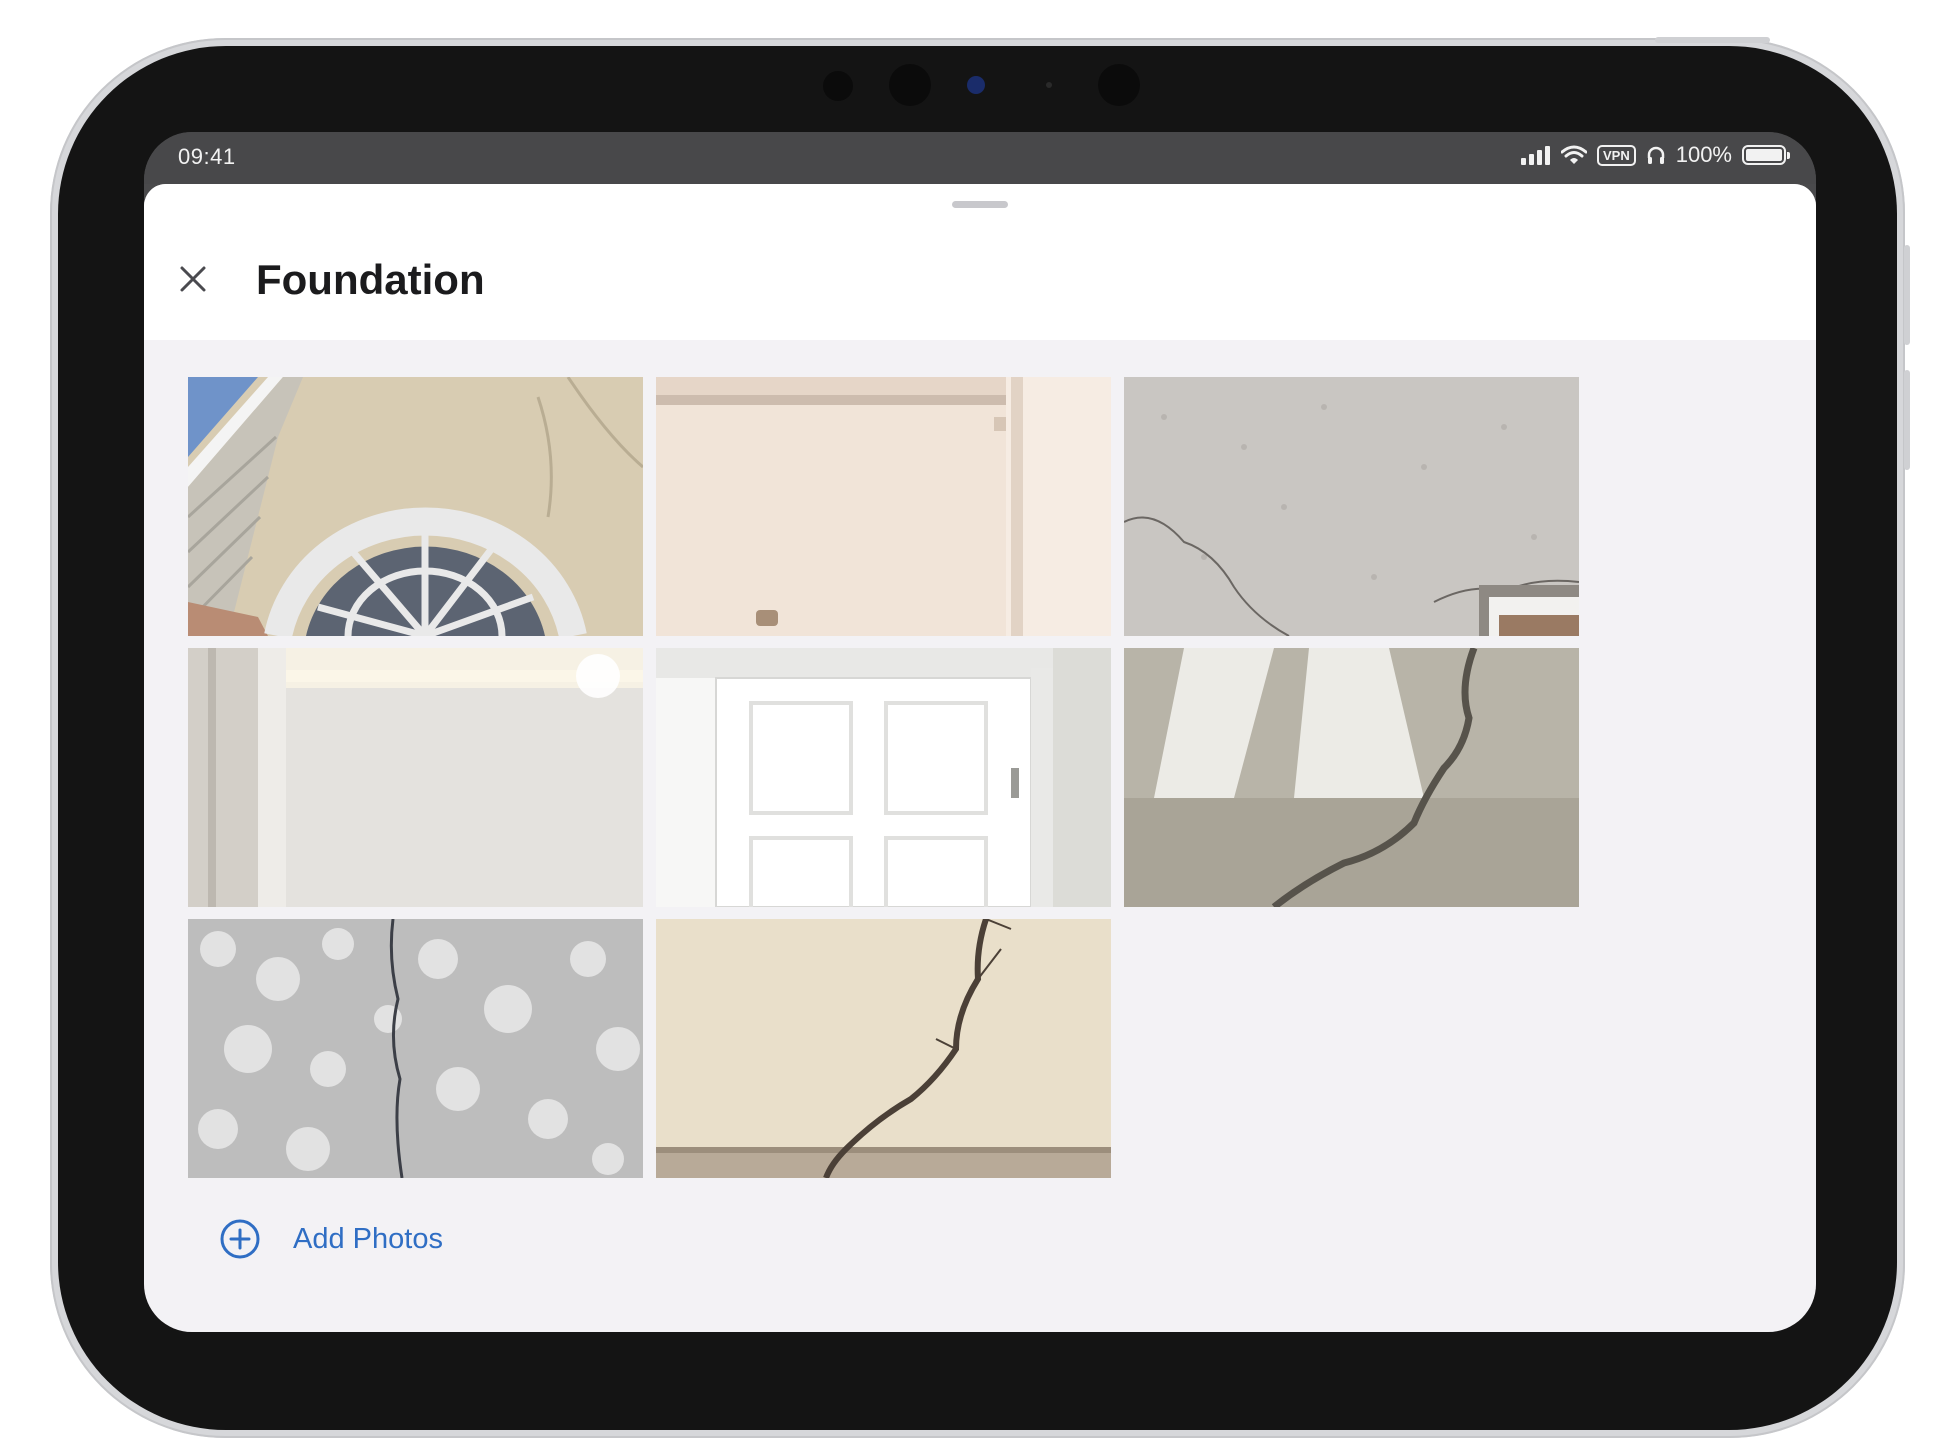  I want to click on status-indicators: VPN 100%, so click(1655, 155).